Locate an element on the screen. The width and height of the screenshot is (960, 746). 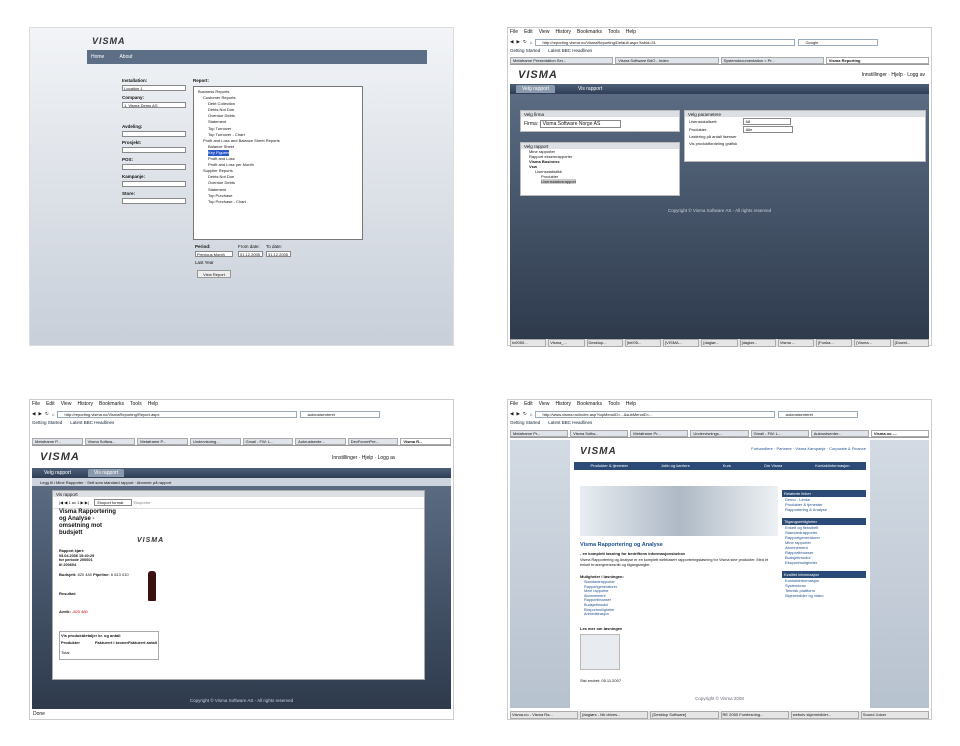
checkbox-option: Vis produktfordeling grafisk is located at coordinates (805, 143).